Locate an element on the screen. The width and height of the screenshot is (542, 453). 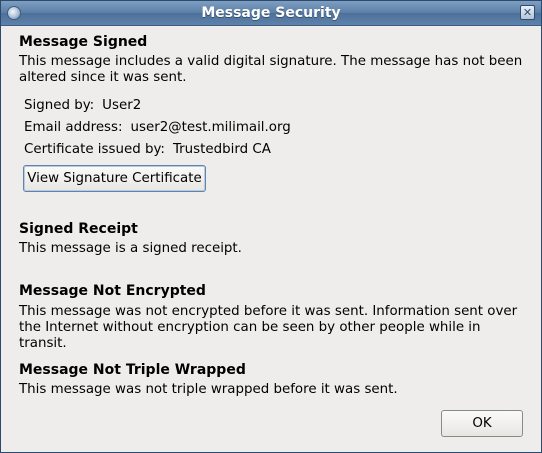
signed-by-label: Signed by: is located at coordinates (59, 105).